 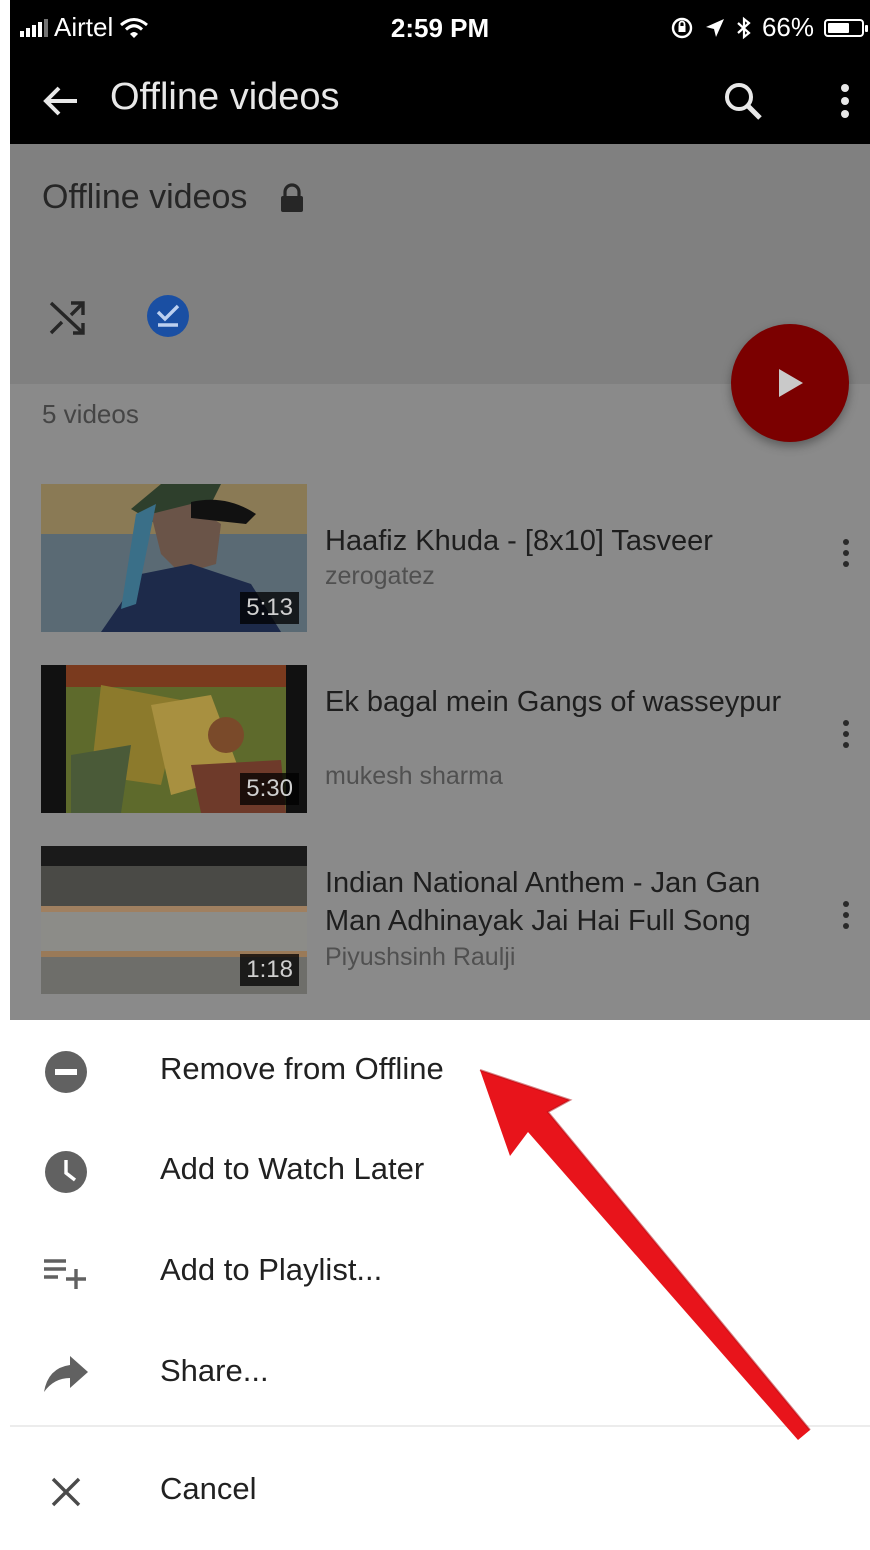 I want to click on battery-percent: 66%, so click(x=787, y=27).